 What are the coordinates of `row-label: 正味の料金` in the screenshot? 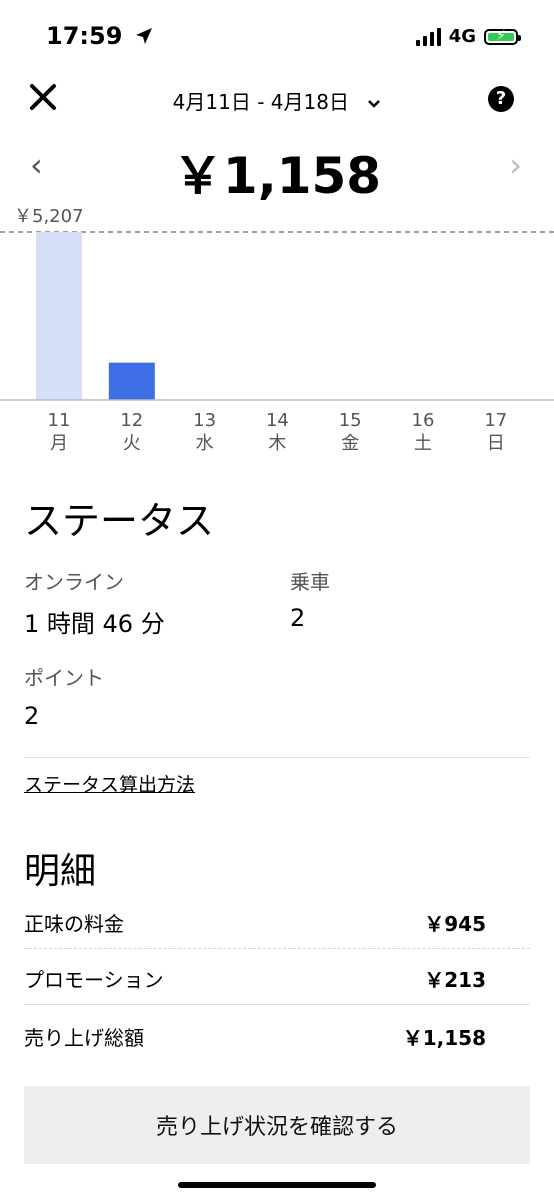 It's located at (74, 924).